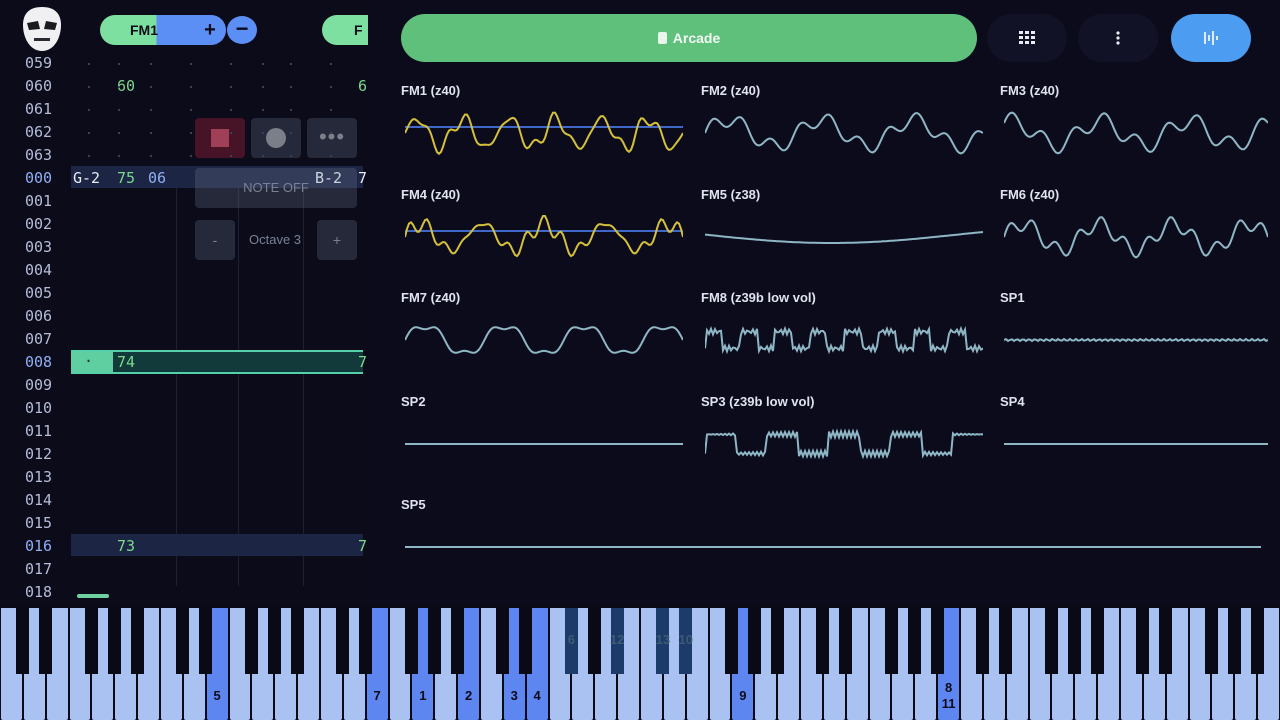 Image resolution: width=1280 pixels, height=720 pixels. I want to click on octave-up-button: +, so click(337, 240).